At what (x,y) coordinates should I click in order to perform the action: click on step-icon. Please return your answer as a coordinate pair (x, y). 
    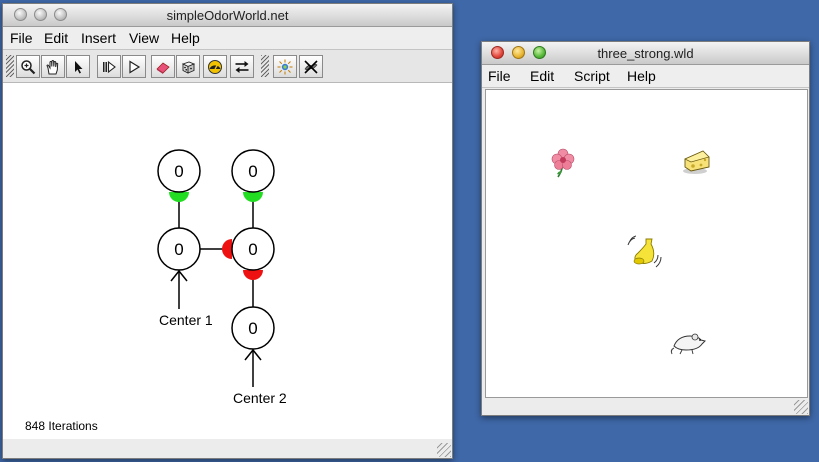
    Looking at the image, I should click on (109, 67).